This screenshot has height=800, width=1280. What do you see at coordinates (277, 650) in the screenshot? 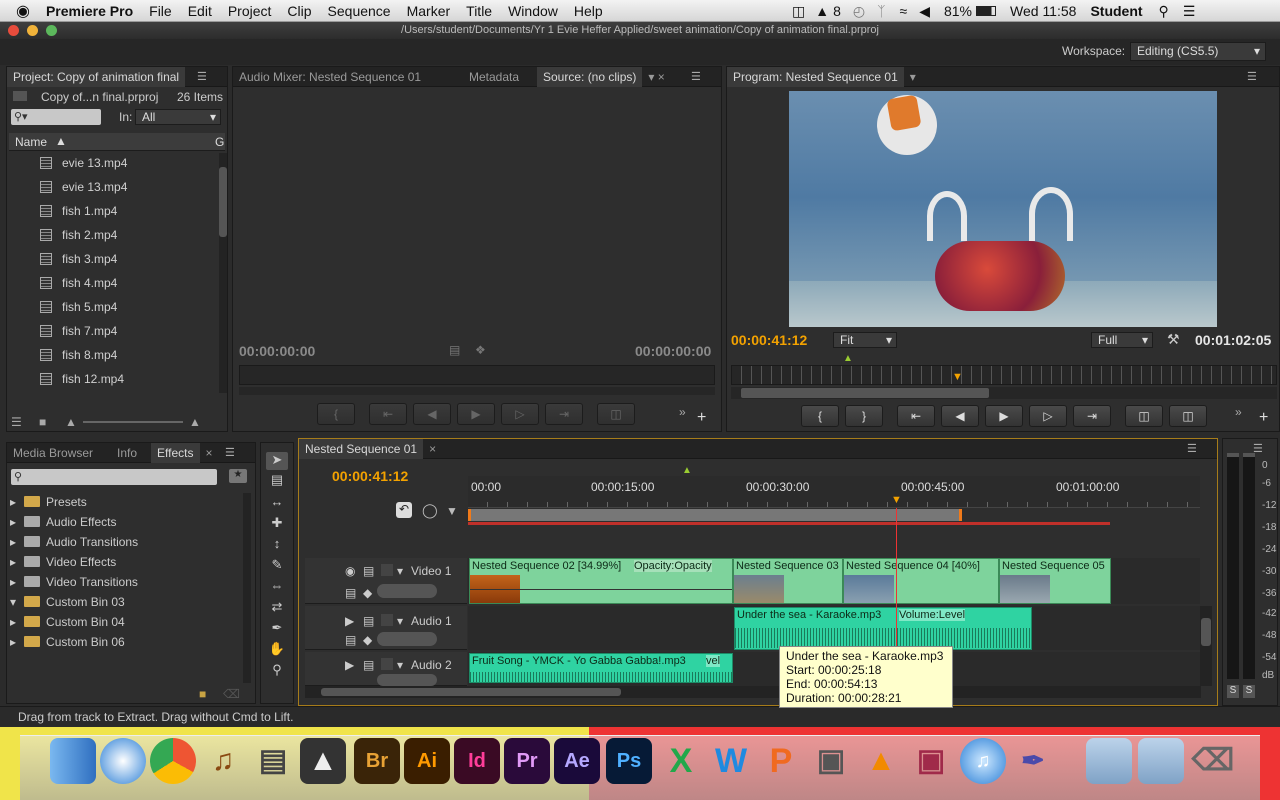
I see `hand-tool-icon: ✋` at bounding box center [277, 650].